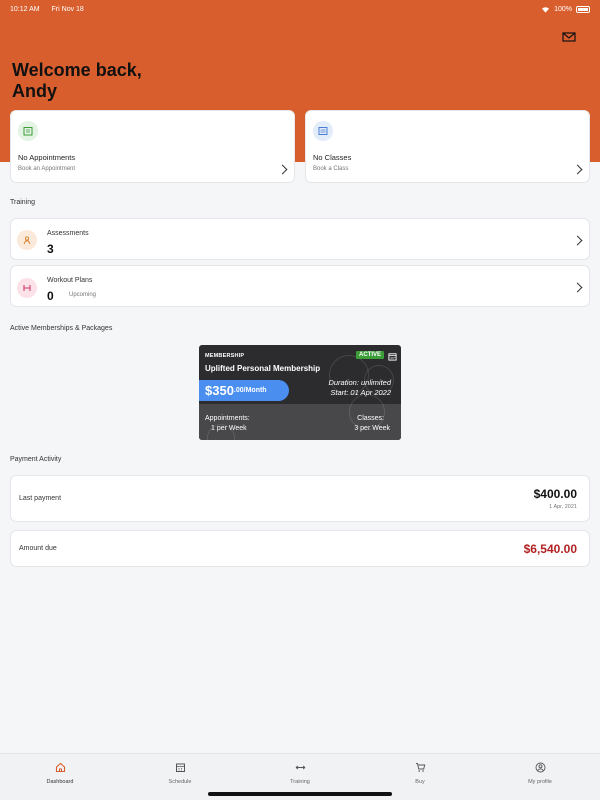  Describe the element at coordinates (540, 773) in the screenshot. I see `tab-my-profile: My profile` at that location.